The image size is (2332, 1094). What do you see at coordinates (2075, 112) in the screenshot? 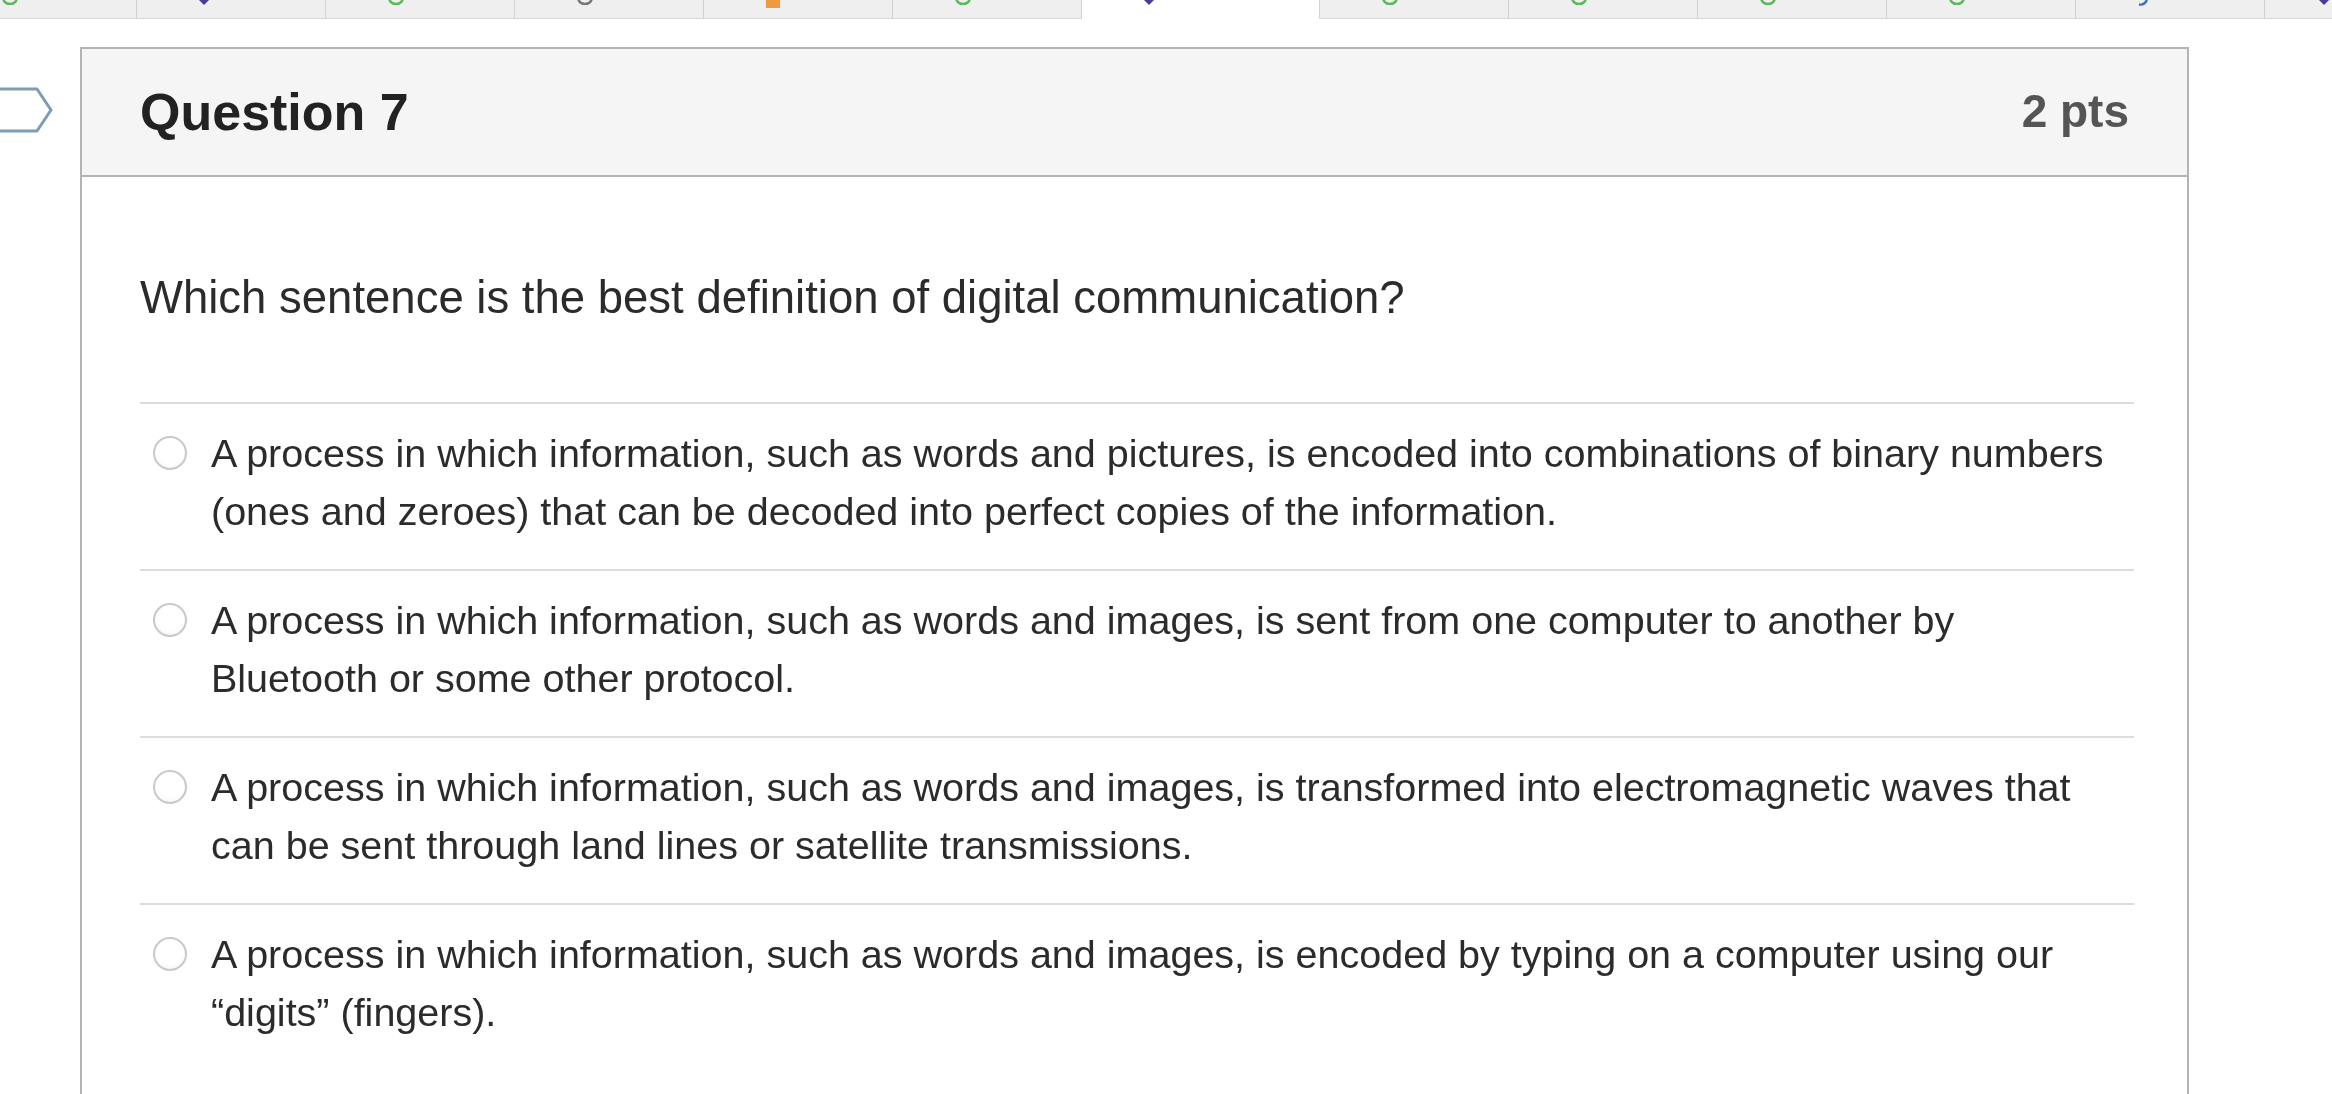
I see `points-label: 2 pts` at bounding box center [2075, 112].